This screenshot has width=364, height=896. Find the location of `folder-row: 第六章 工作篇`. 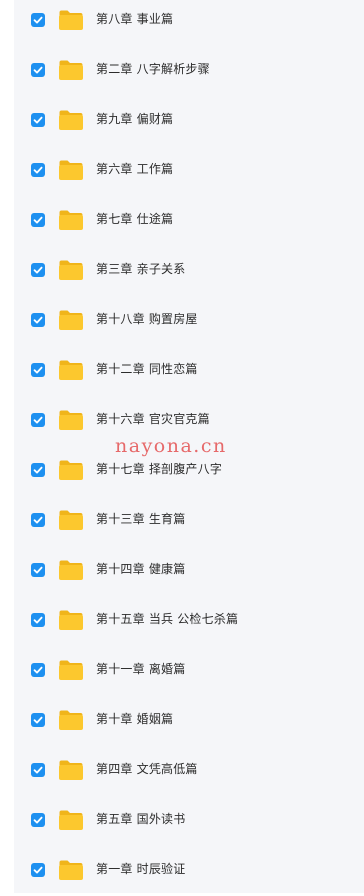

folder-row: 第六章 工作篇 is located at coordinates (189, 171).